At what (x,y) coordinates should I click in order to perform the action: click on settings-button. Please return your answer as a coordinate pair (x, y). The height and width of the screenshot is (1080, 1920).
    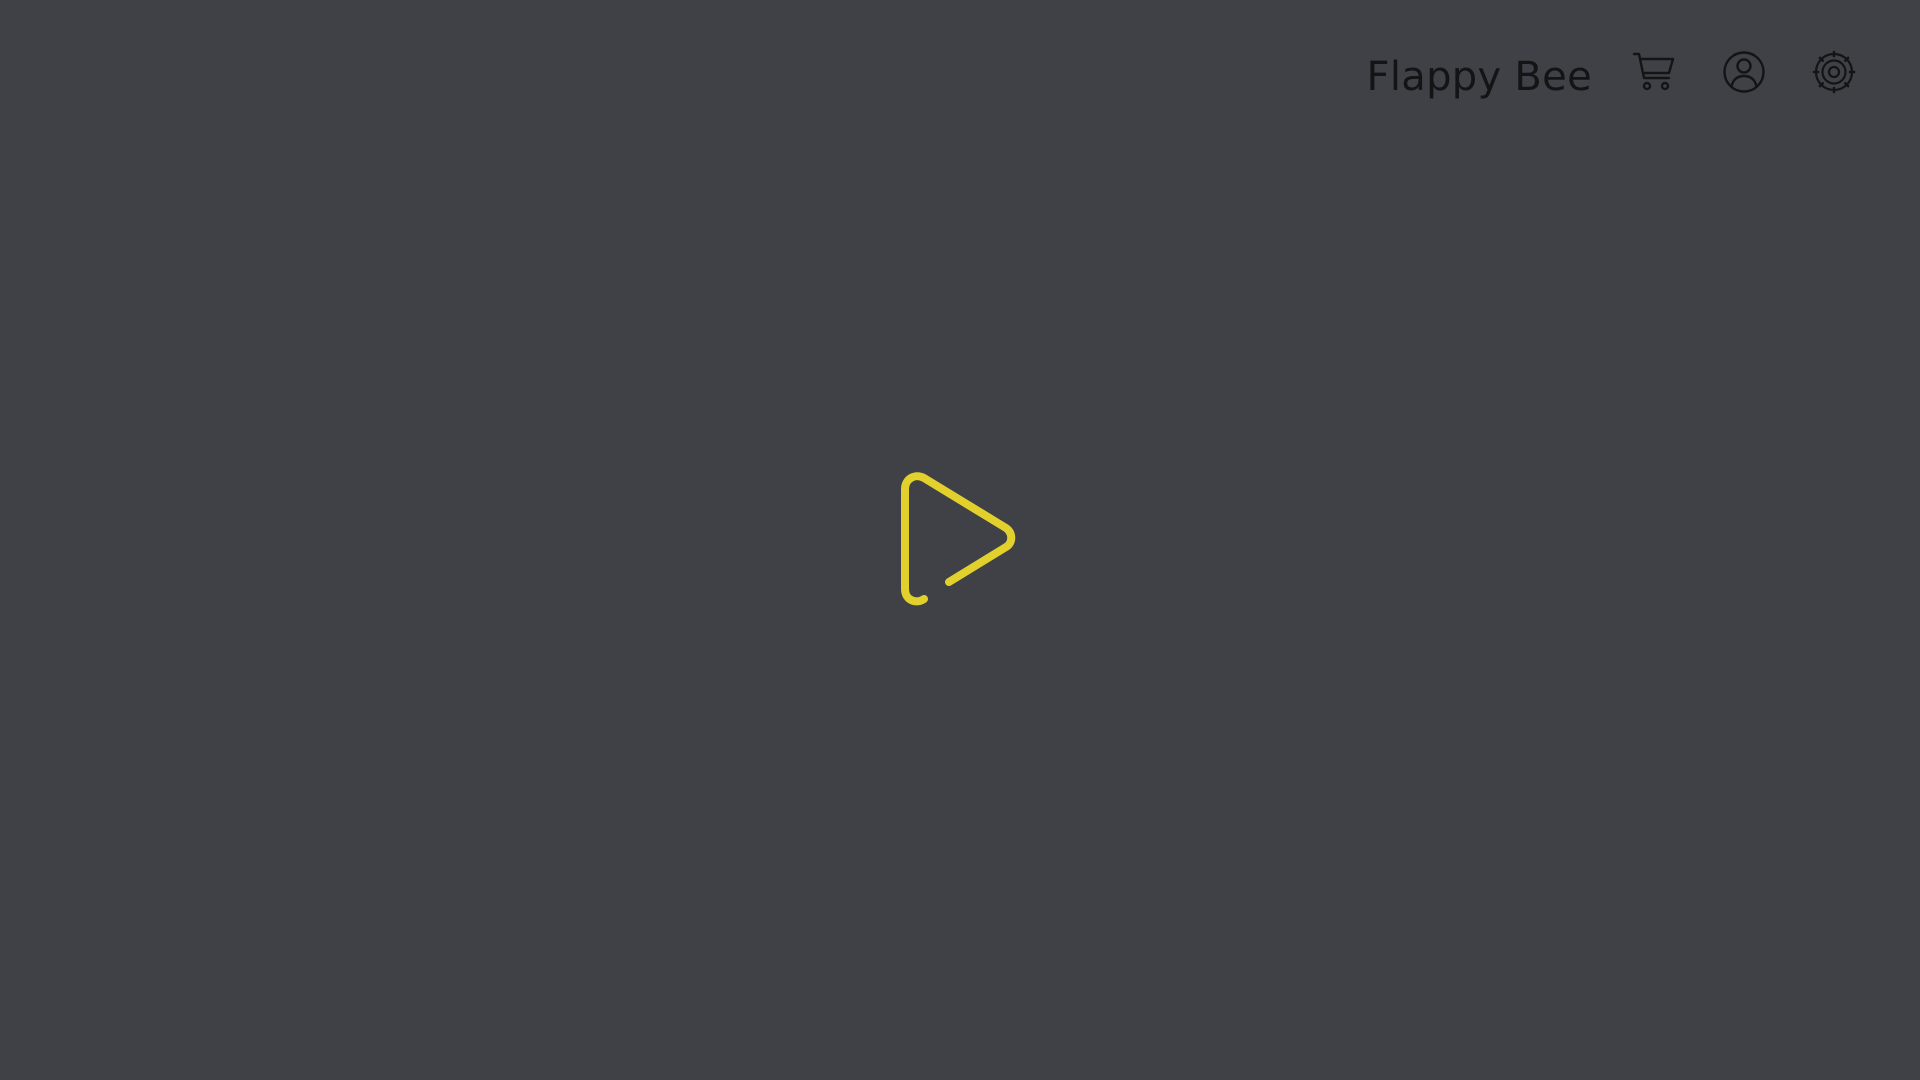
    Looking at the image, I should click on (1834, 72).